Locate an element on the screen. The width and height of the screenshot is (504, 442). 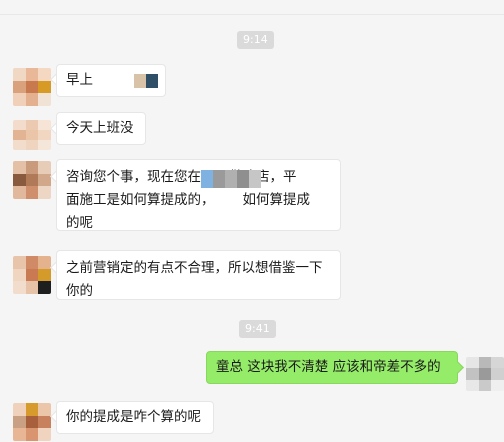
message-text: 的呢 is located at coordinates (79, 223).